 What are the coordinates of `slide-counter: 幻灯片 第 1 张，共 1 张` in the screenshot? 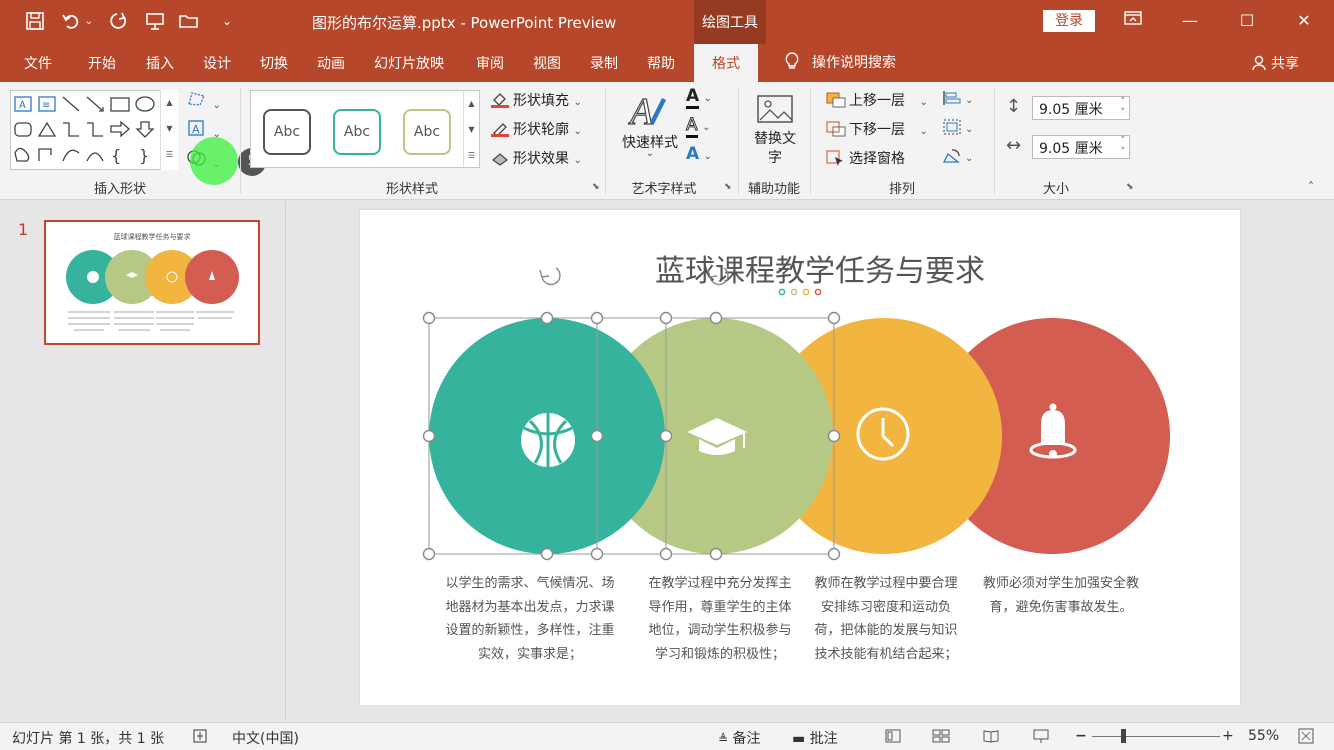 It's located at (88, 739).